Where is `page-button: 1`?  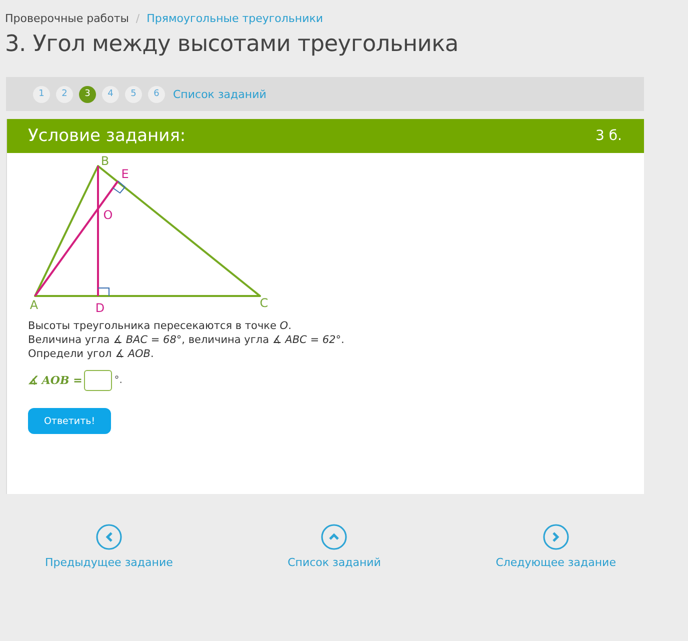
page-button: 1 is located at coordinates (41, 94).